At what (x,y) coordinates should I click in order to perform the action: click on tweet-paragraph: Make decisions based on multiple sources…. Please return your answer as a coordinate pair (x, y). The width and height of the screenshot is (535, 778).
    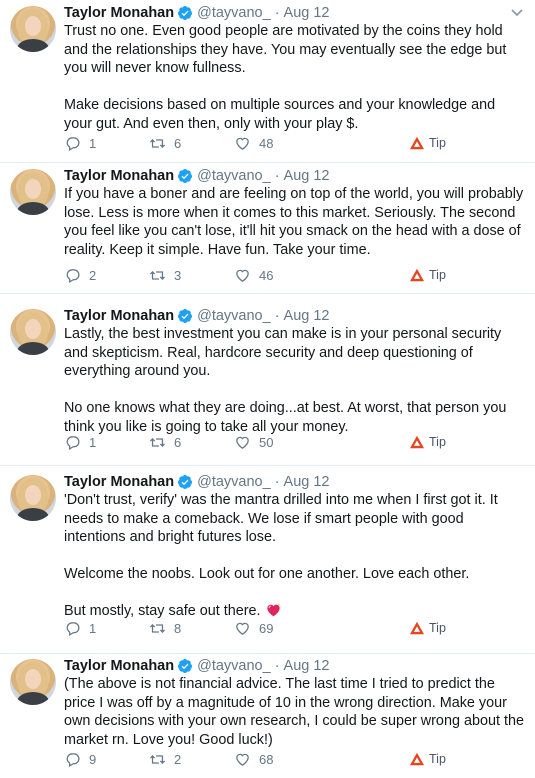
    Looking at the image, I should click on (280, 114).